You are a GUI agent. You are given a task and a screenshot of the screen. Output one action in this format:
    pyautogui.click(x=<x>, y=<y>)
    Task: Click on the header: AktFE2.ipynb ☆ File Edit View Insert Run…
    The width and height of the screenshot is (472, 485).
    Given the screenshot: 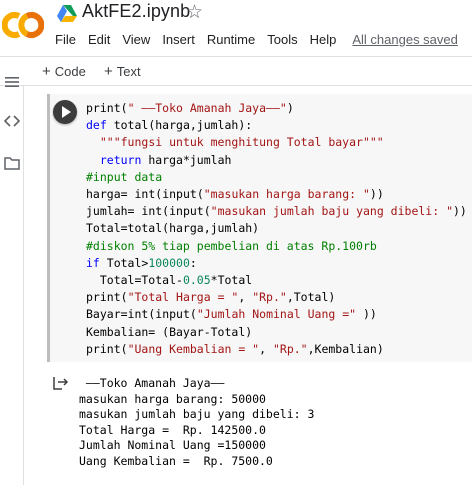 What is the action you would take?
    pyautogui.click(x=236, y=28)
    